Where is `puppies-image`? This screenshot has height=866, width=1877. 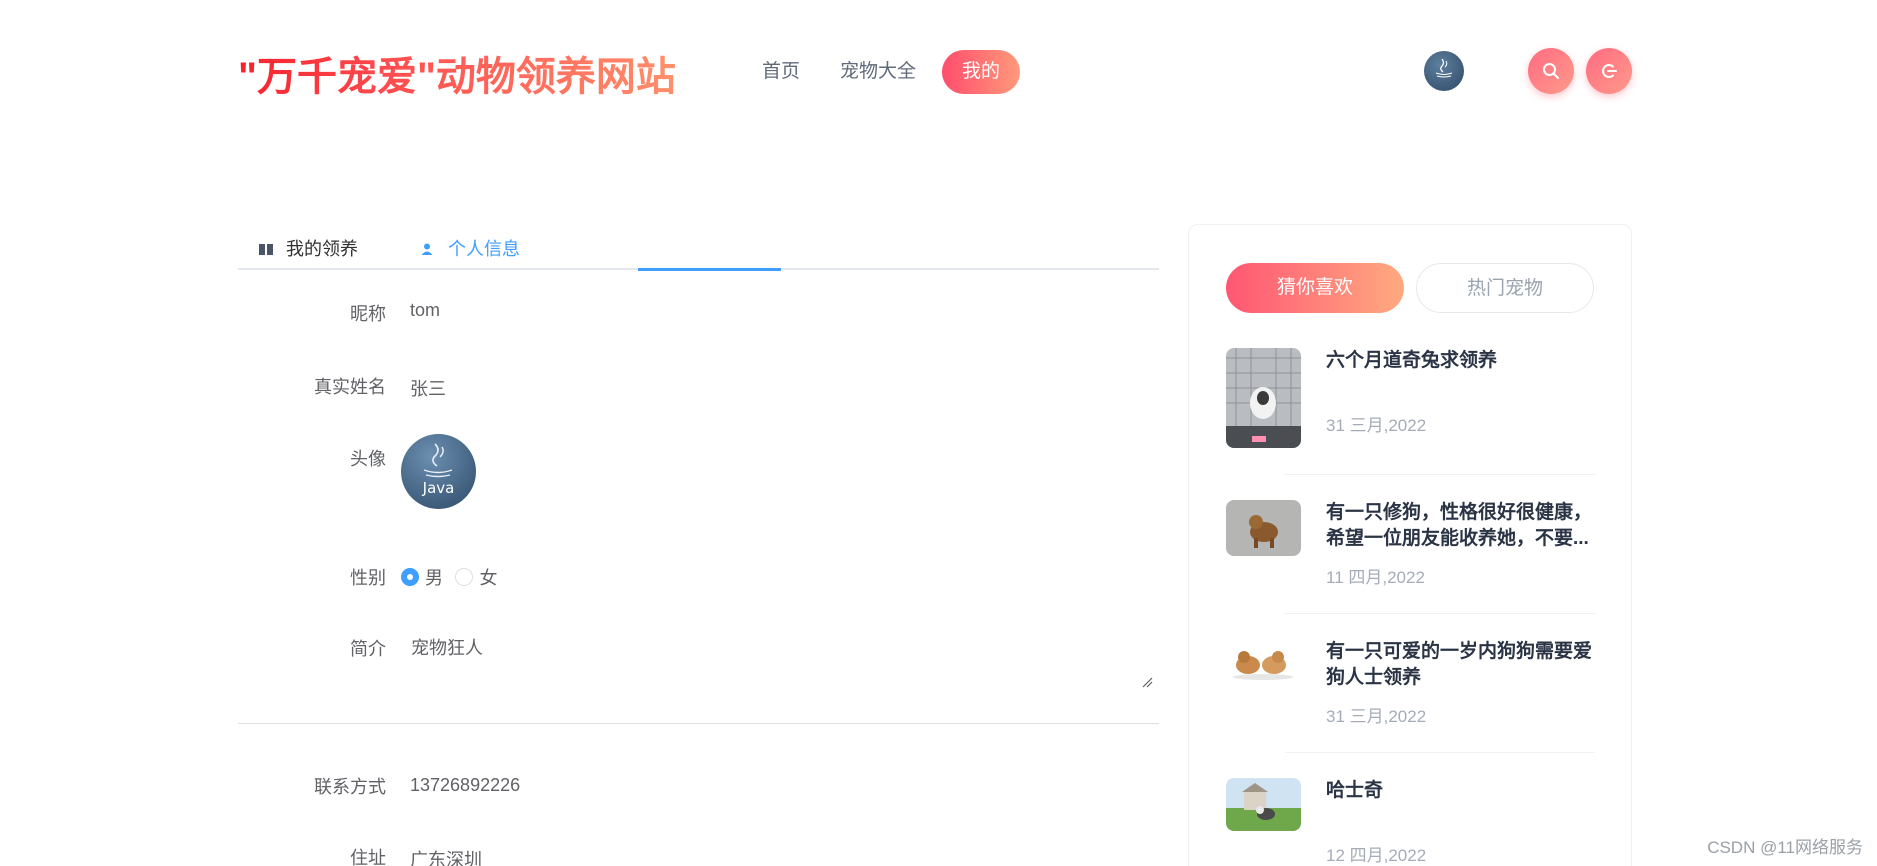 puppies-image is located at coordinates (1263, 661).